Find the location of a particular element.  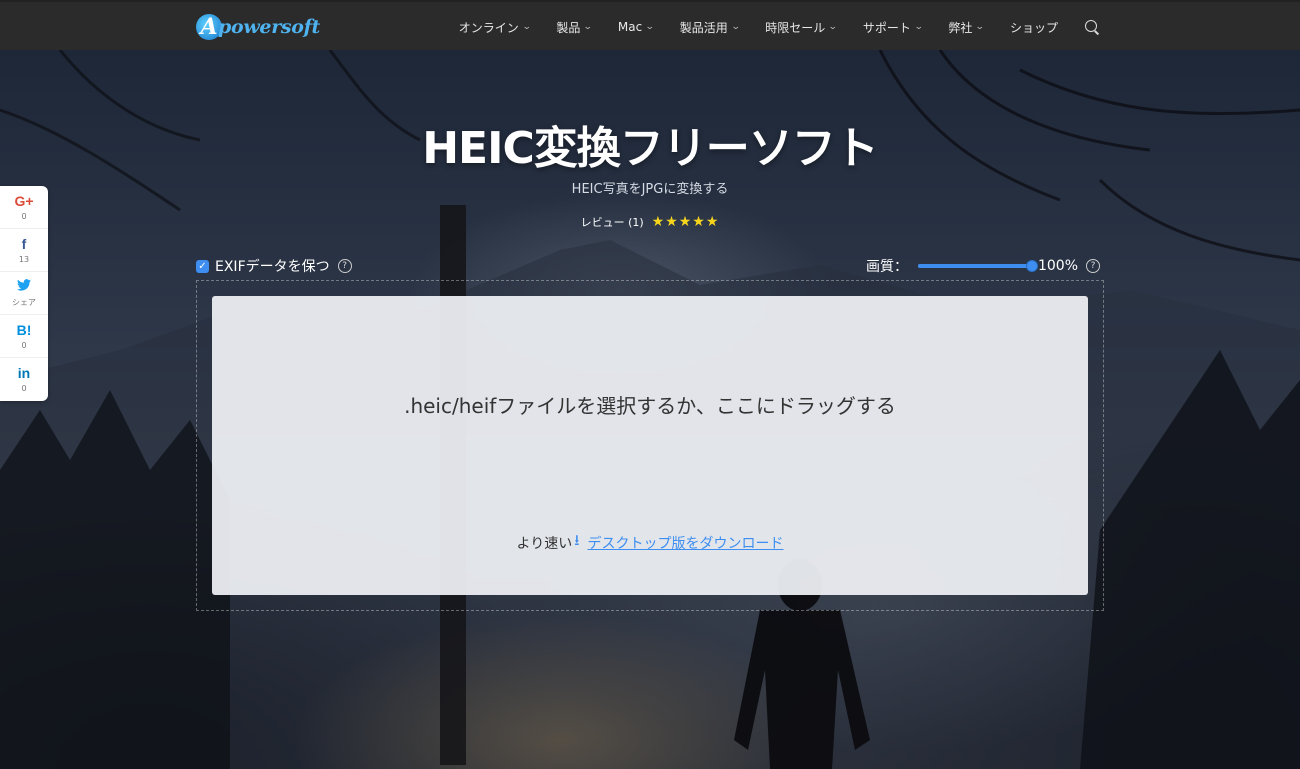

nav-item-sale: 時限セール ⌄ is located at coordinates (801, 27).